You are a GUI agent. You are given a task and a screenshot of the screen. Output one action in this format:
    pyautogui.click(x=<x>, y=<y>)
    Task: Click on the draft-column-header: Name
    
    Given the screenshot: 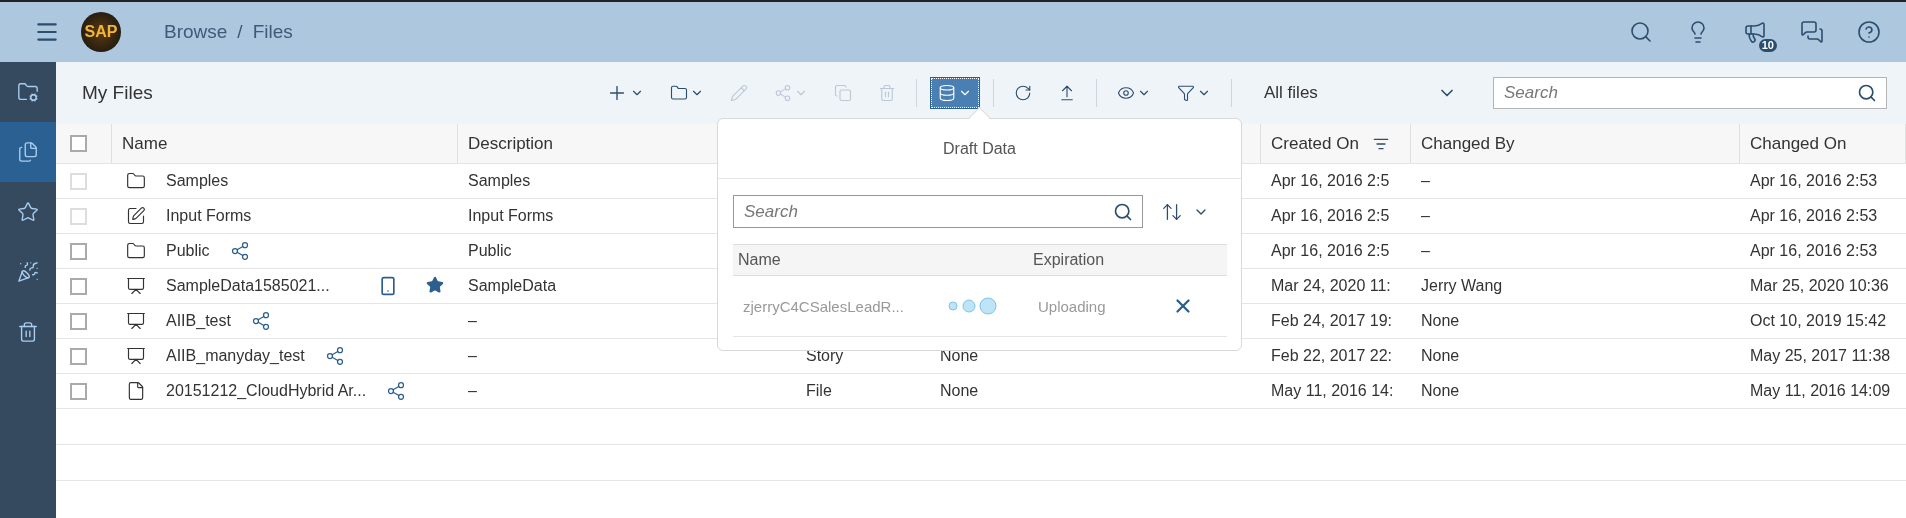 What is the action you would take?
    pyautogui.click(x=880, y=260)
    